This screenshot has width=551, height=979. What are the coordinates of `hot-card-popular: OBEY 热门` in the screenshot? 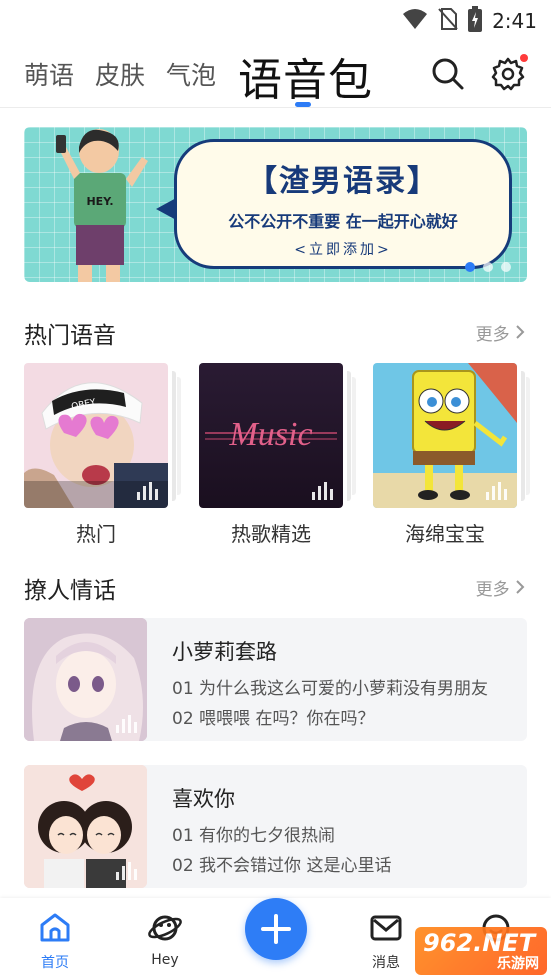 It's located at (102, 455).